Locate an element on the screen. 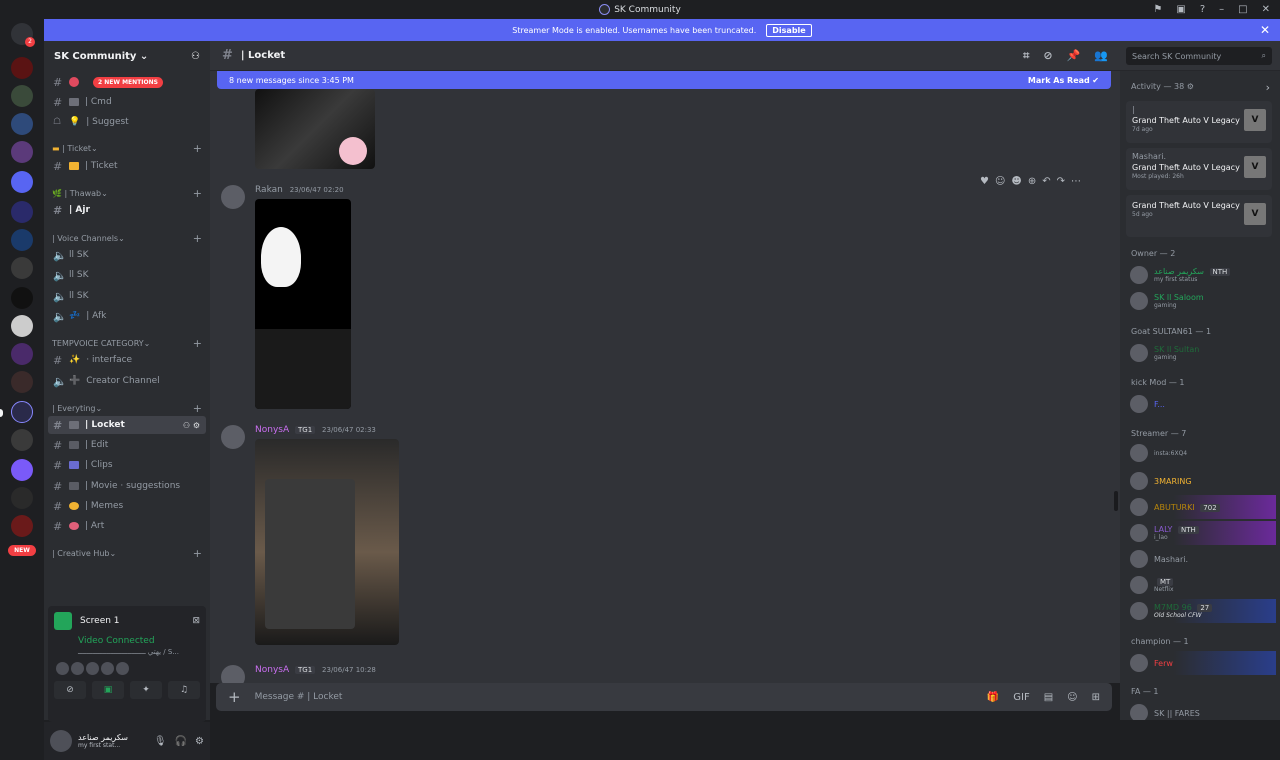 The image size is (1280, 760). member-item: سكريمر صناعد NTH my first status is located at coordinates (1203, 275).